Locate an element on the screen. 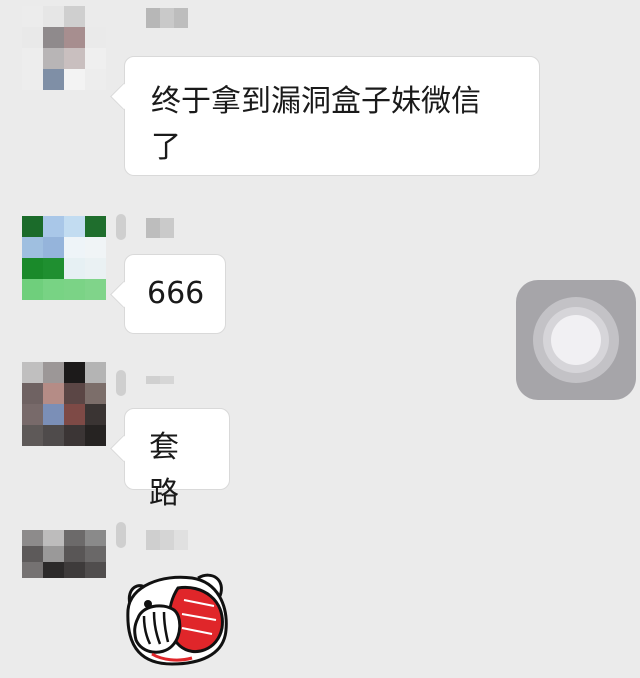  assistive-touch-icon is located at coordinates (576, 340).